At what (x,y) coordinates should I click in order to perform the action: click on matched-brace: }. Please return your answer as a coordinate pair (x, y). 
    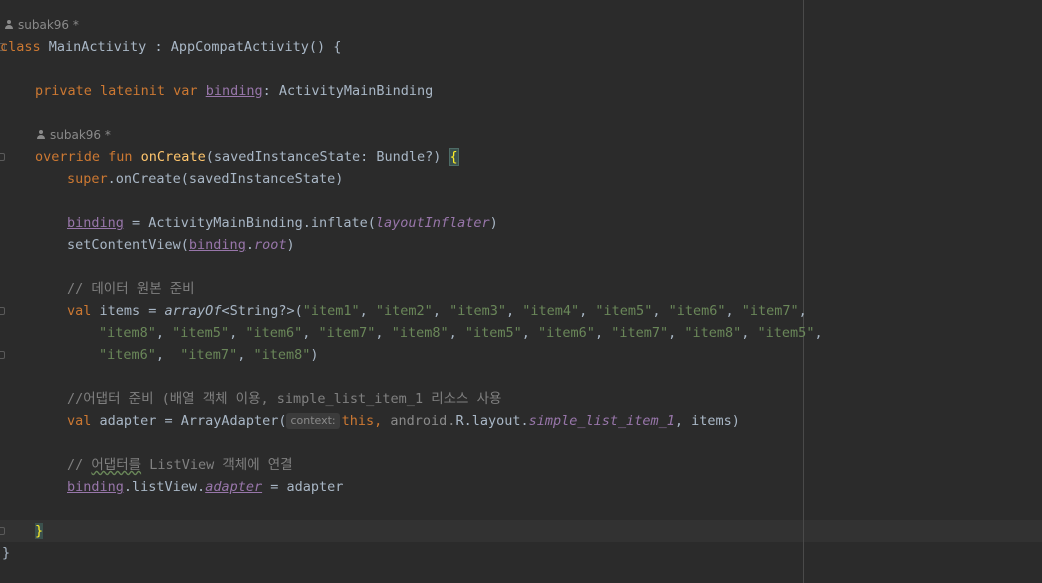
    Looking at the image, I should click on (39, 531).